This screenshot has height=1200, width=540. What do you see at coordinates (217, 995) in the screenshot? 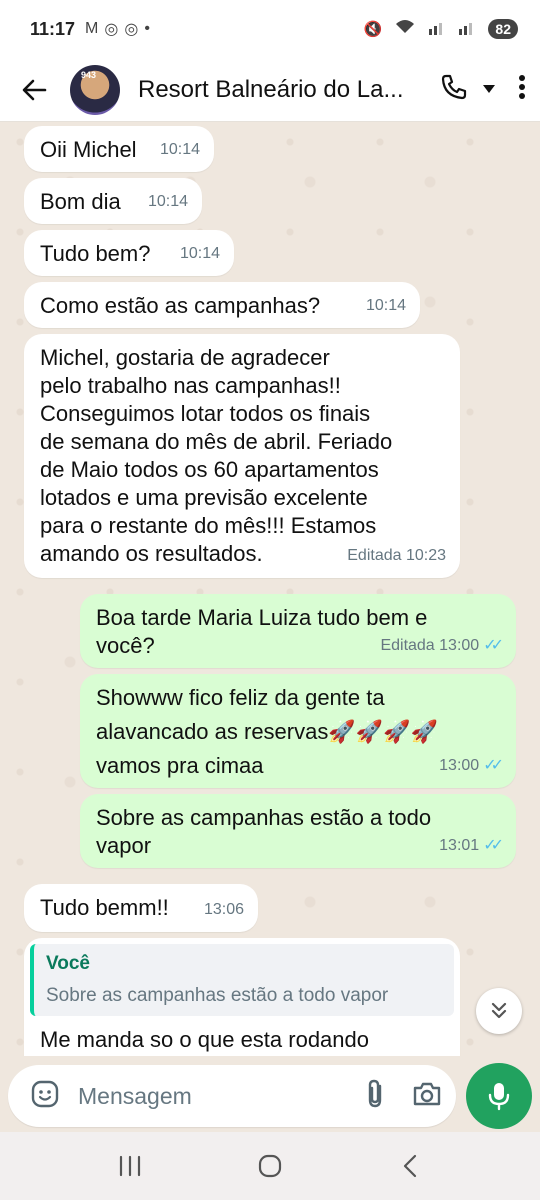
I see `quoted-text: Sobre as campanhas estão a todo vapor` at bounding box center [217, 995].